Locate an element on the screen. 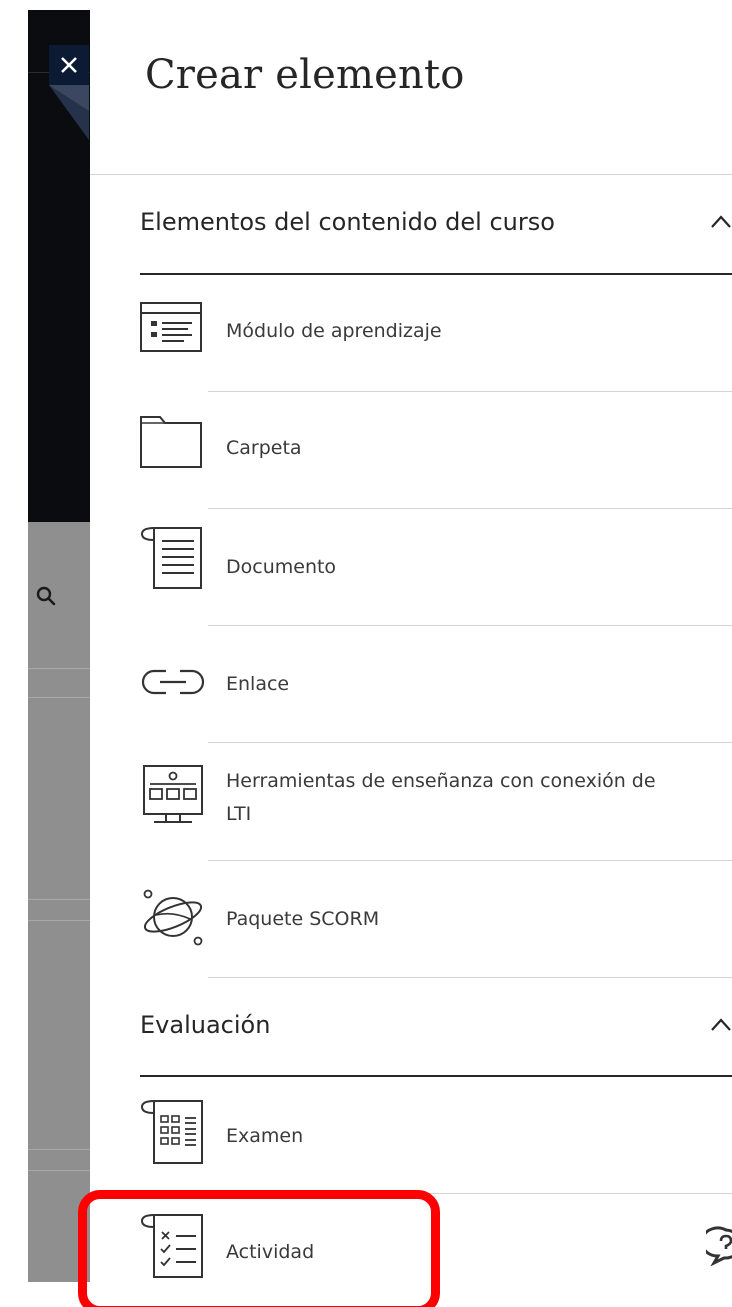 This screenshot has height=1307, width=732. item-label: Carpeta is located at coordinates (264, 448).